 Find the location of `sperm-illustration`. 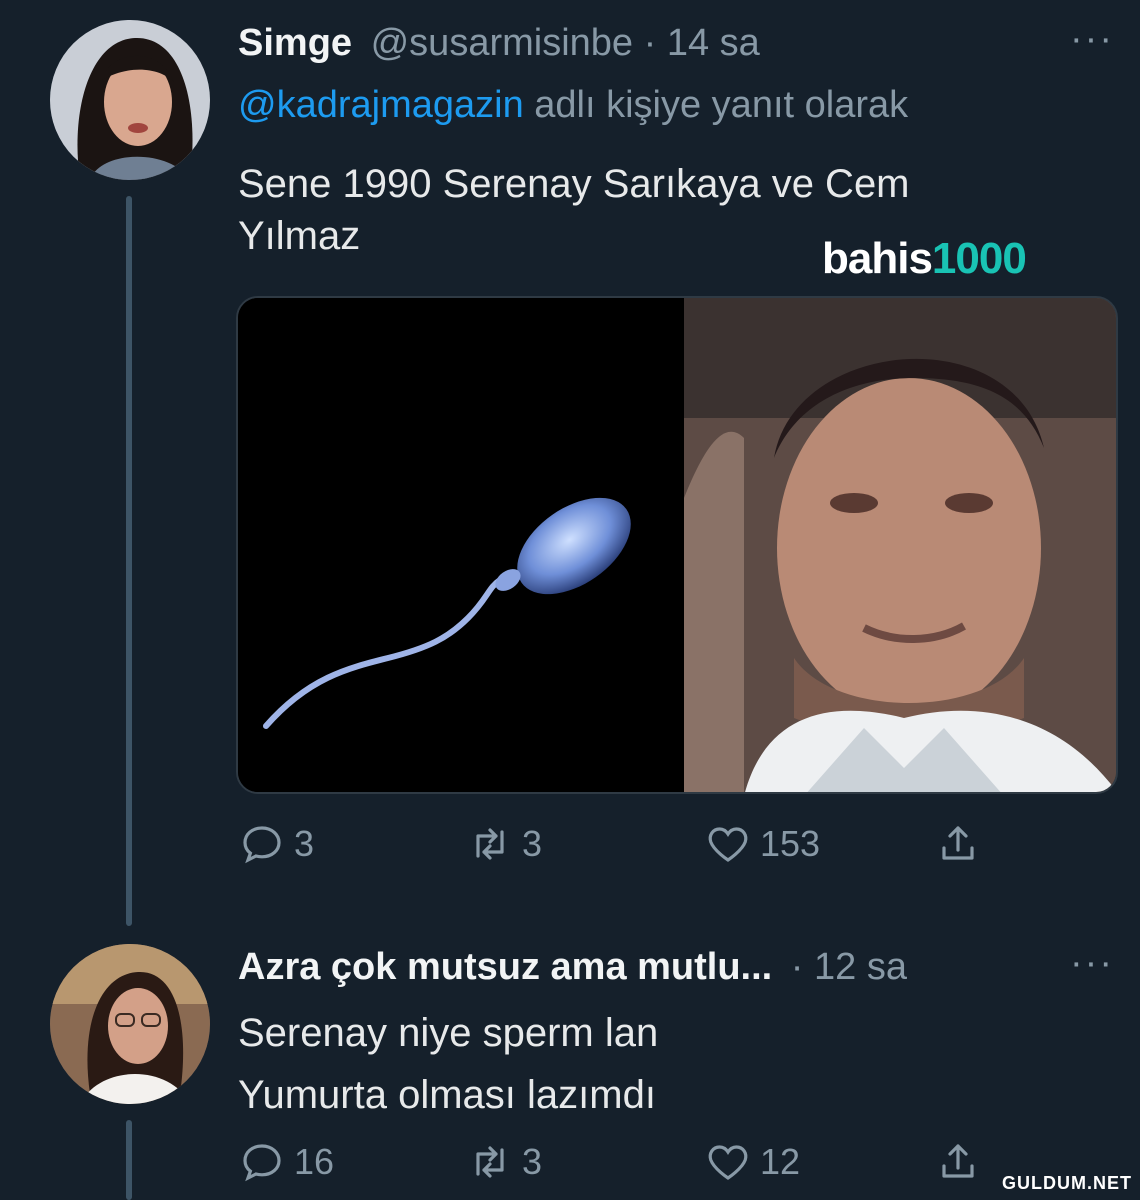

sperm-illustration is located at coordinates (447, 613).